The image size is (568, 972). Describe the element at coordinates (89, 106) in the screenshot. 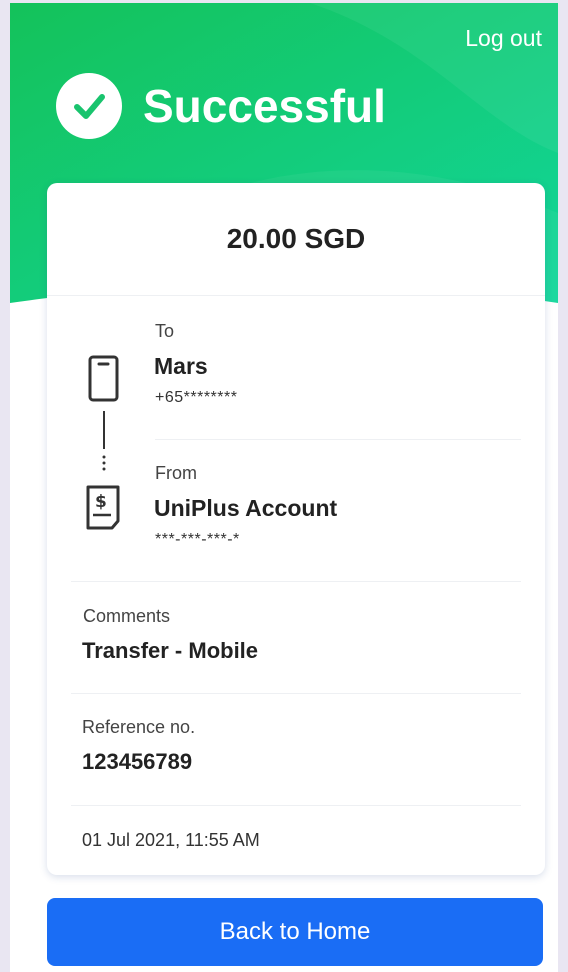

I see `check-circle-icon` at that location.